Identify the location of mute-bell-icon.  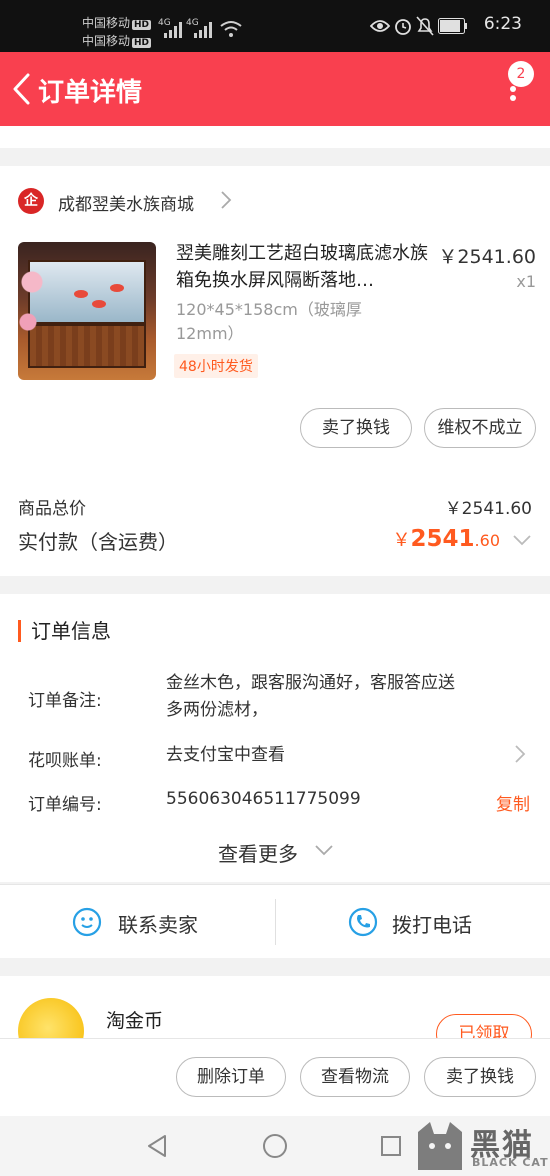
(425, 26).